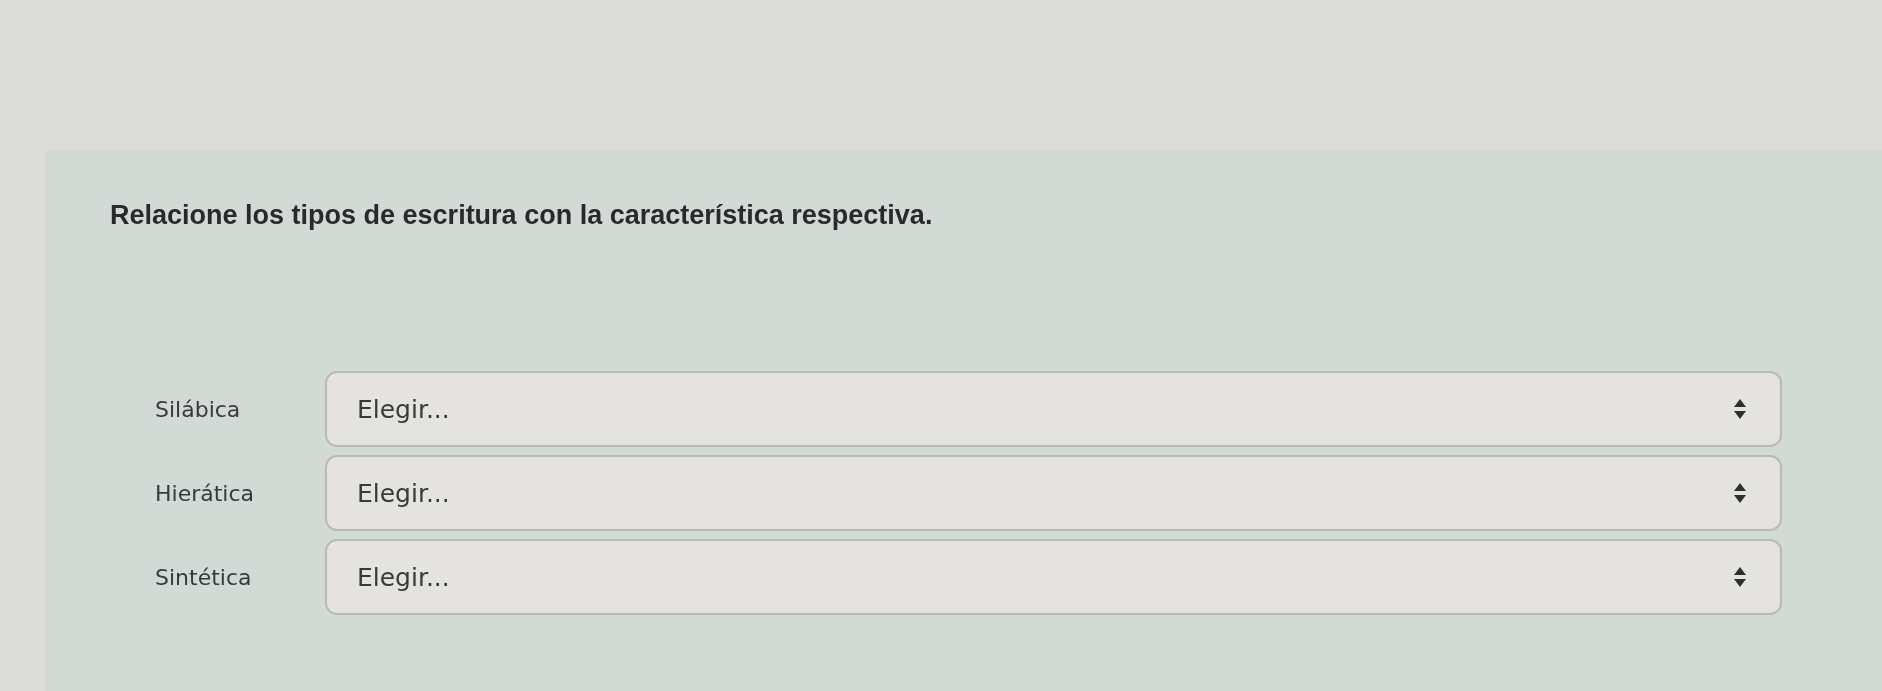 The image size is (1882, 691). I want to click on question-text: Relacione los tipos de escritura con la característica respectiva., so click(522, 215).